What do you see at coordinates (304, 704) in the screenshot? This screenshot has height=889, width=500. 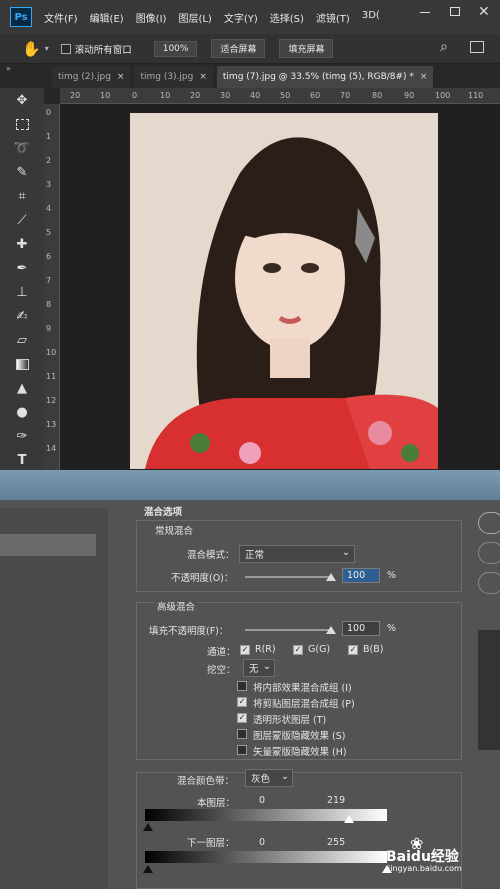 I see `blend-clipped-label: 将剪贴图层混合成组 (P)` at bounding box center [304, 704].